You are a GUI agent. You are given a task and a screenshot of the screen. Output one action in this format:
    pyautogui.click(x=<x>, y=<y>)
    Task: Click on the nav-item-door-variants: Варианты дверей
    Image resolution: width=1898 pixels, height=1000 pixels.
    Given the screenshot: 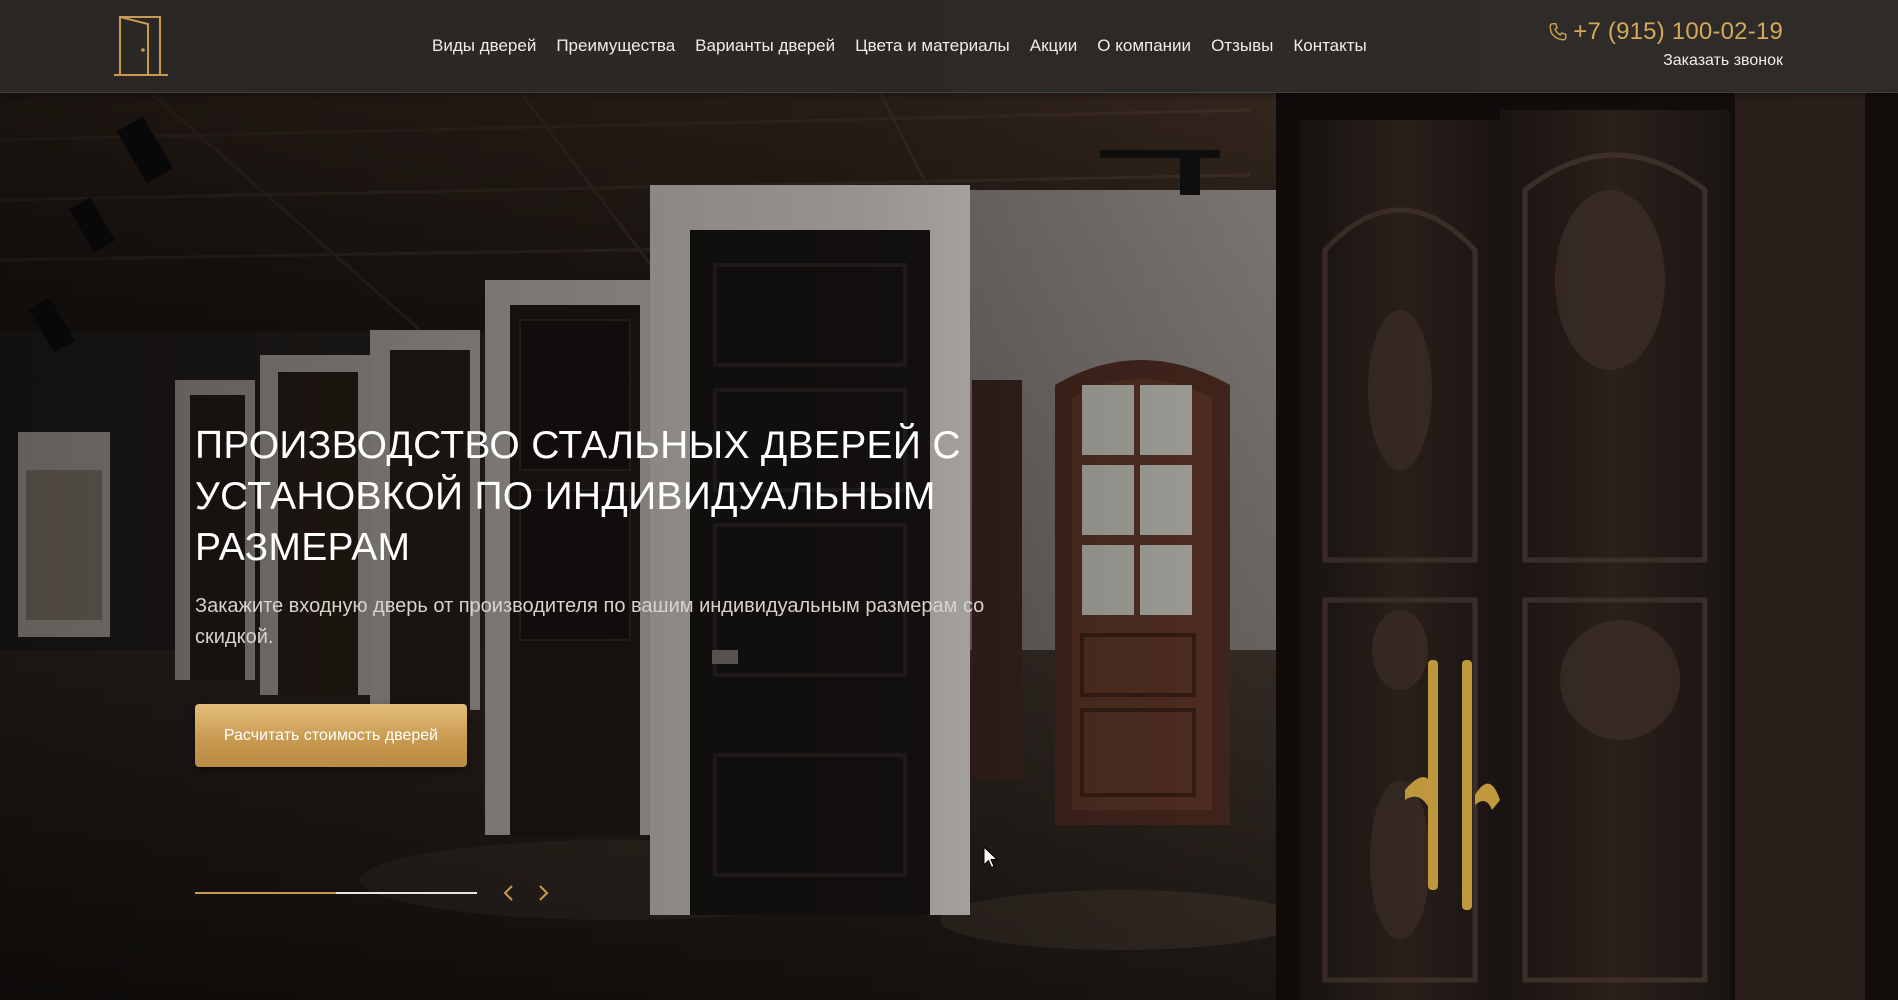 What is the action you would take?
    pyautogui.click(x=765, y=46)
    